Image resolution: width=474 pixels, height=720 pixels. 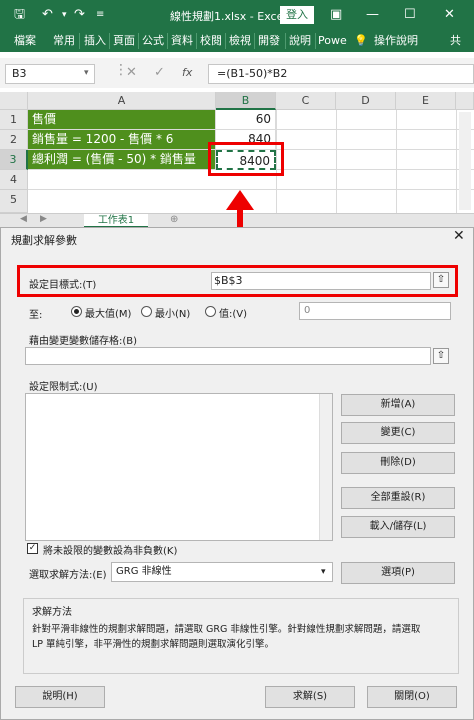 What do you see at coordinates (246, 159) in the screenshot?
I see `highlight-cell-b3` at bounding box center [246, 159].